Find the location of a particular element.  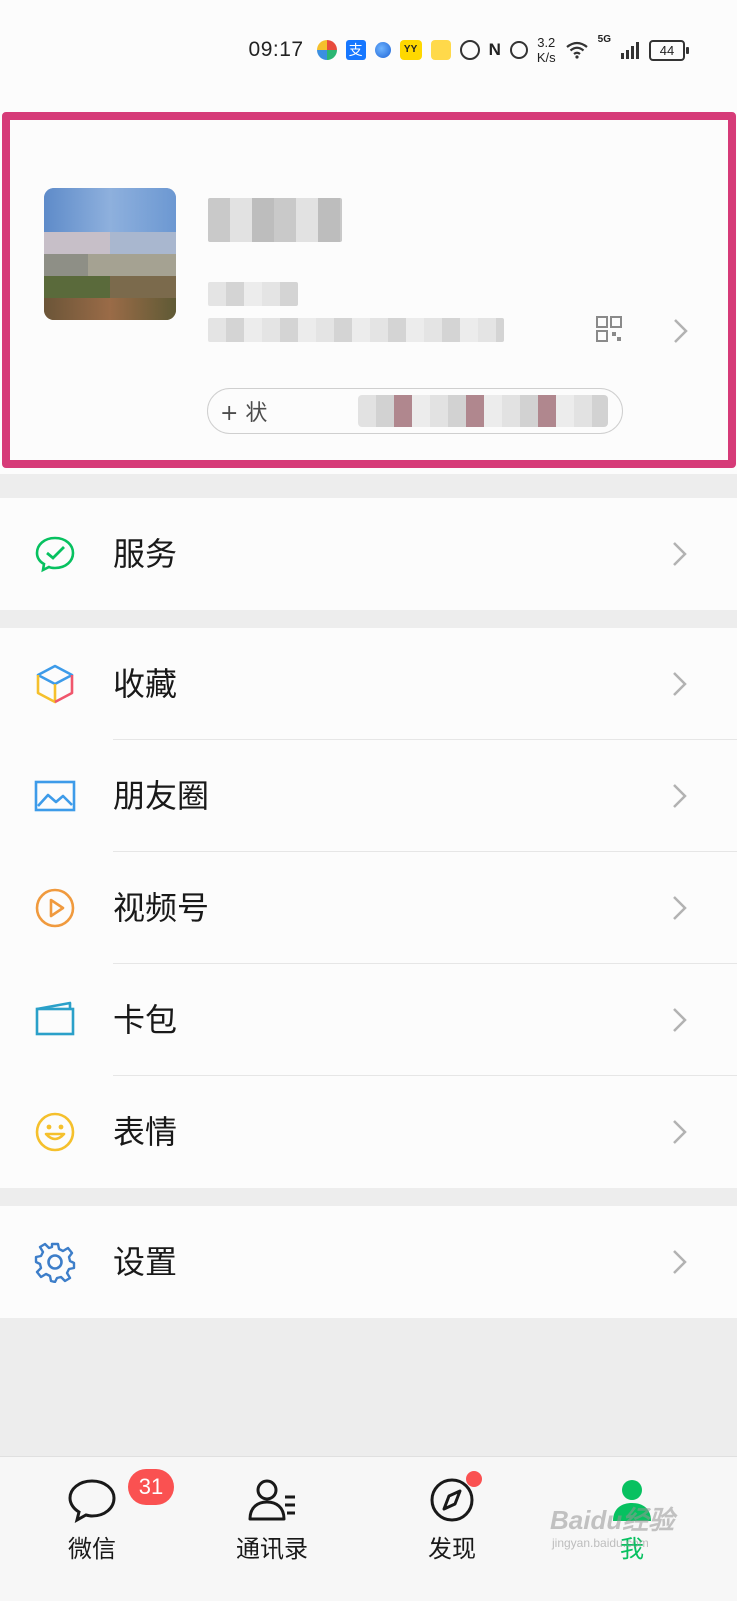

tab-contacts: 通讯录 is located at coordinates (272, 1529).